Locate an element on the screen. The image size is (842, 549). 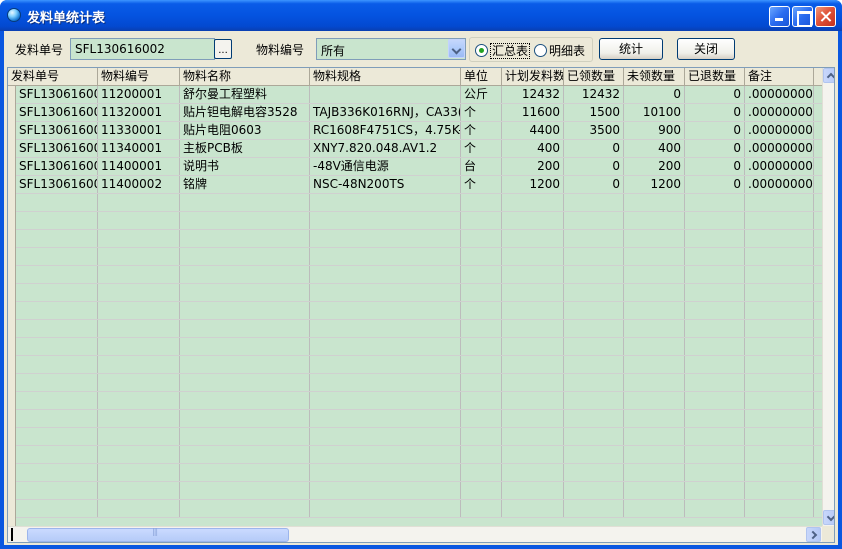
app-globe-icon is located at coordinates (14, 15).